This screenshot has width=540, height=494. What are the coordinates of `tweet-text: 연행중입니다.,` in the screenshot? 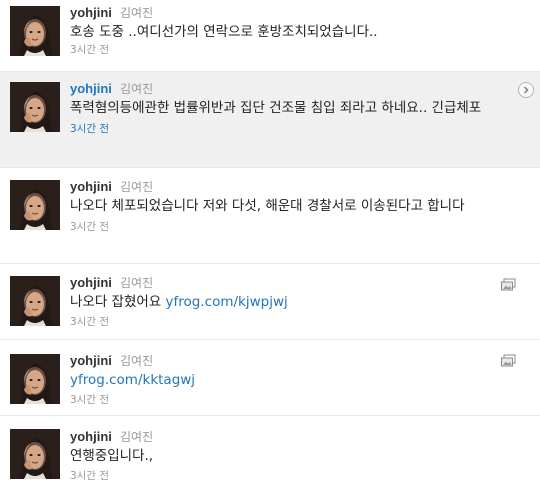 It's located at (112, 456).